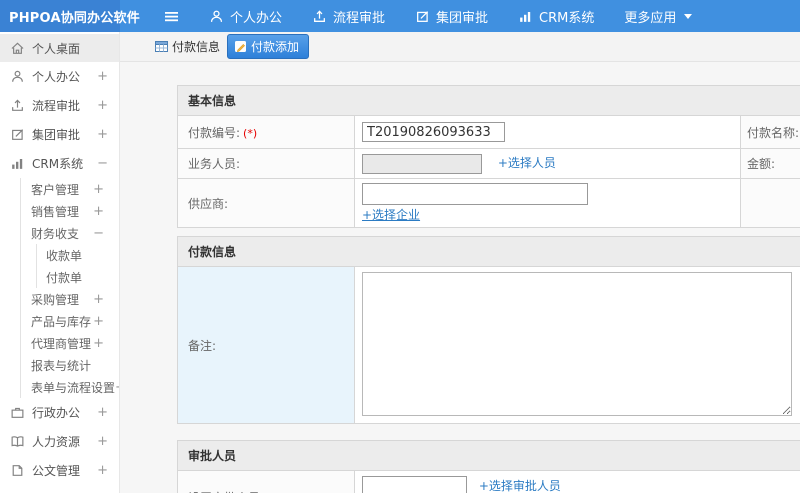 Image resolution: width=800 pixels, height=493 pixels. I want to click on select-company-link: +选择企业, so click(391, 215).